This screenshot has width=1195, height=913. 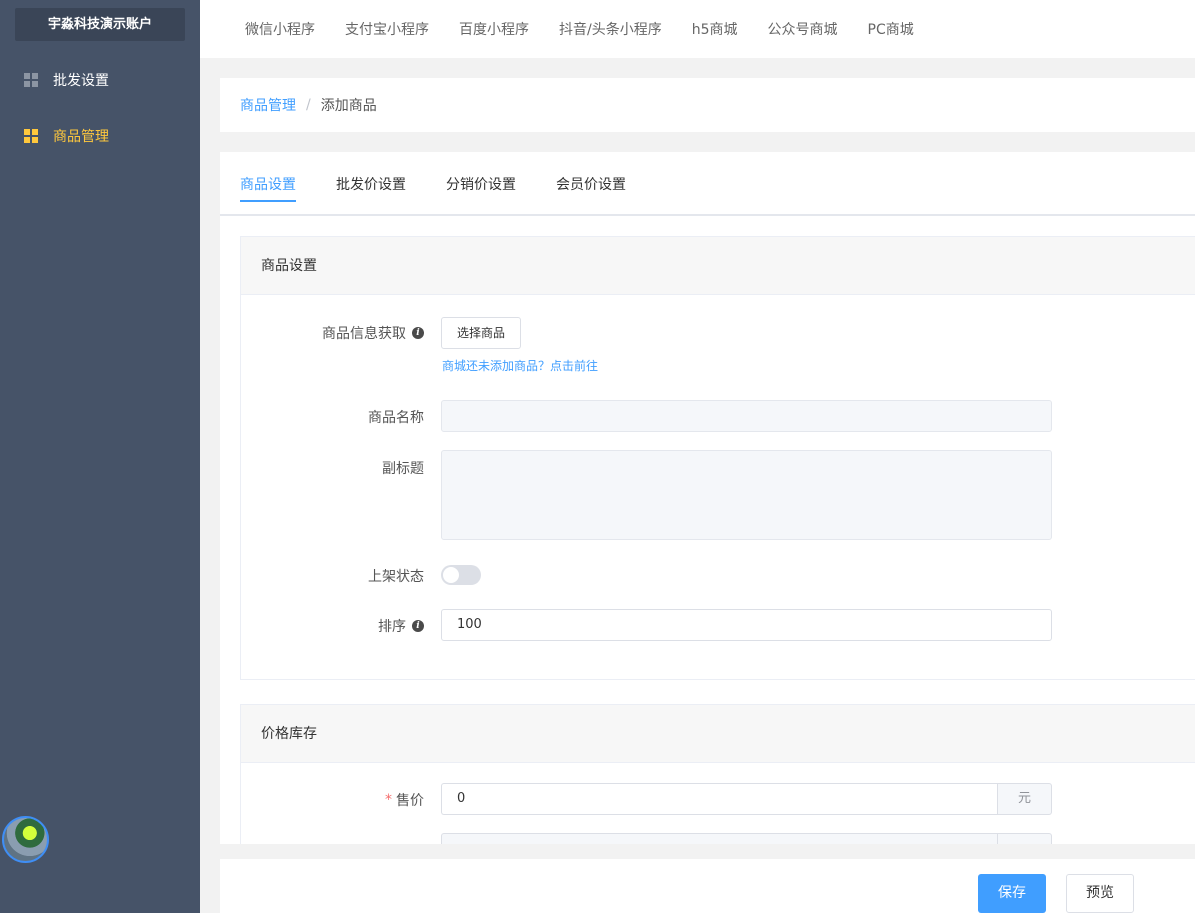 What do you see at coordinates (268, 105) in the screenshot?
I see `breadcrumb-parent: 商品管理` at bounding box center [268, 105].